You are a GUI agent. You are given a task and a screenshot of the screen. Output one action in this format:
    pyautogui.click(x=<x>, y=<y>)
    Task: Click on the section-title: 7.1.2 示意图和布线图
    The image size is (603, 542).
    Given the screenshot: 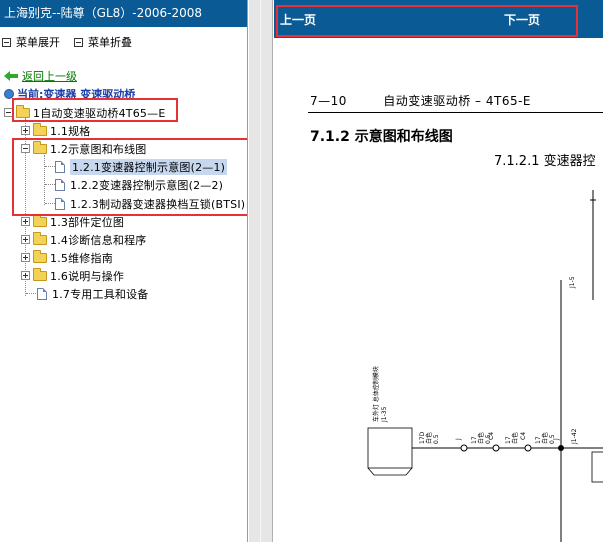 What is the action you would take?
    pyautogui.click(x=381, y=137)
    